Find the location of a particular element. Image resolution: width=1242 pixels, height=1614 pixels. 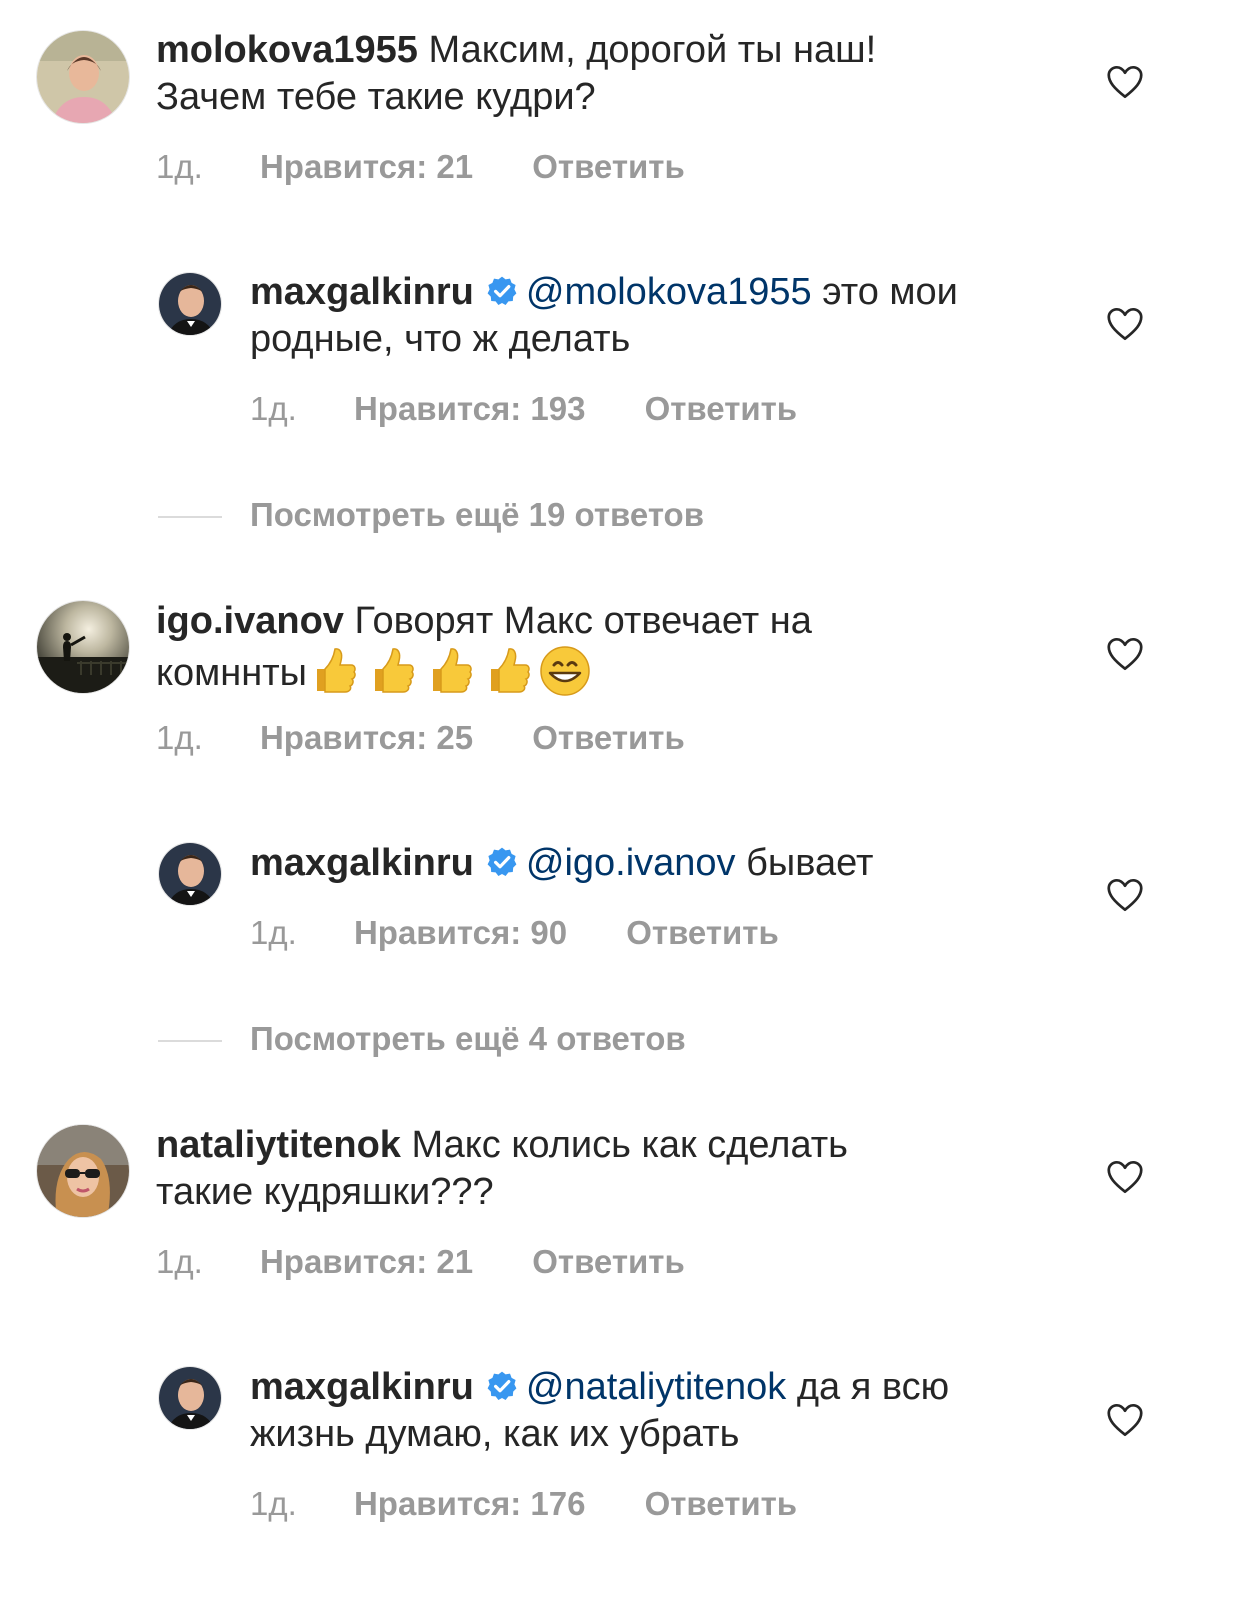

reply-meta: 1д. Нравится: 193 Ответить is located at coordinates (523, 409).